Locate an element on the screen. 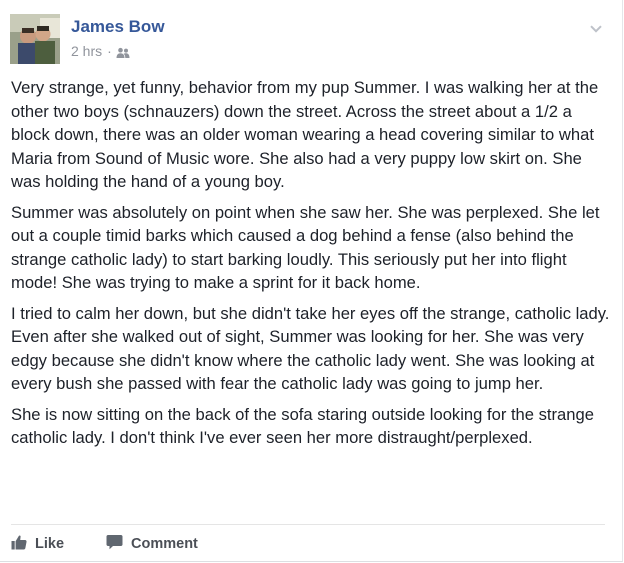  actions-divider is located at coordinates (308, 524).